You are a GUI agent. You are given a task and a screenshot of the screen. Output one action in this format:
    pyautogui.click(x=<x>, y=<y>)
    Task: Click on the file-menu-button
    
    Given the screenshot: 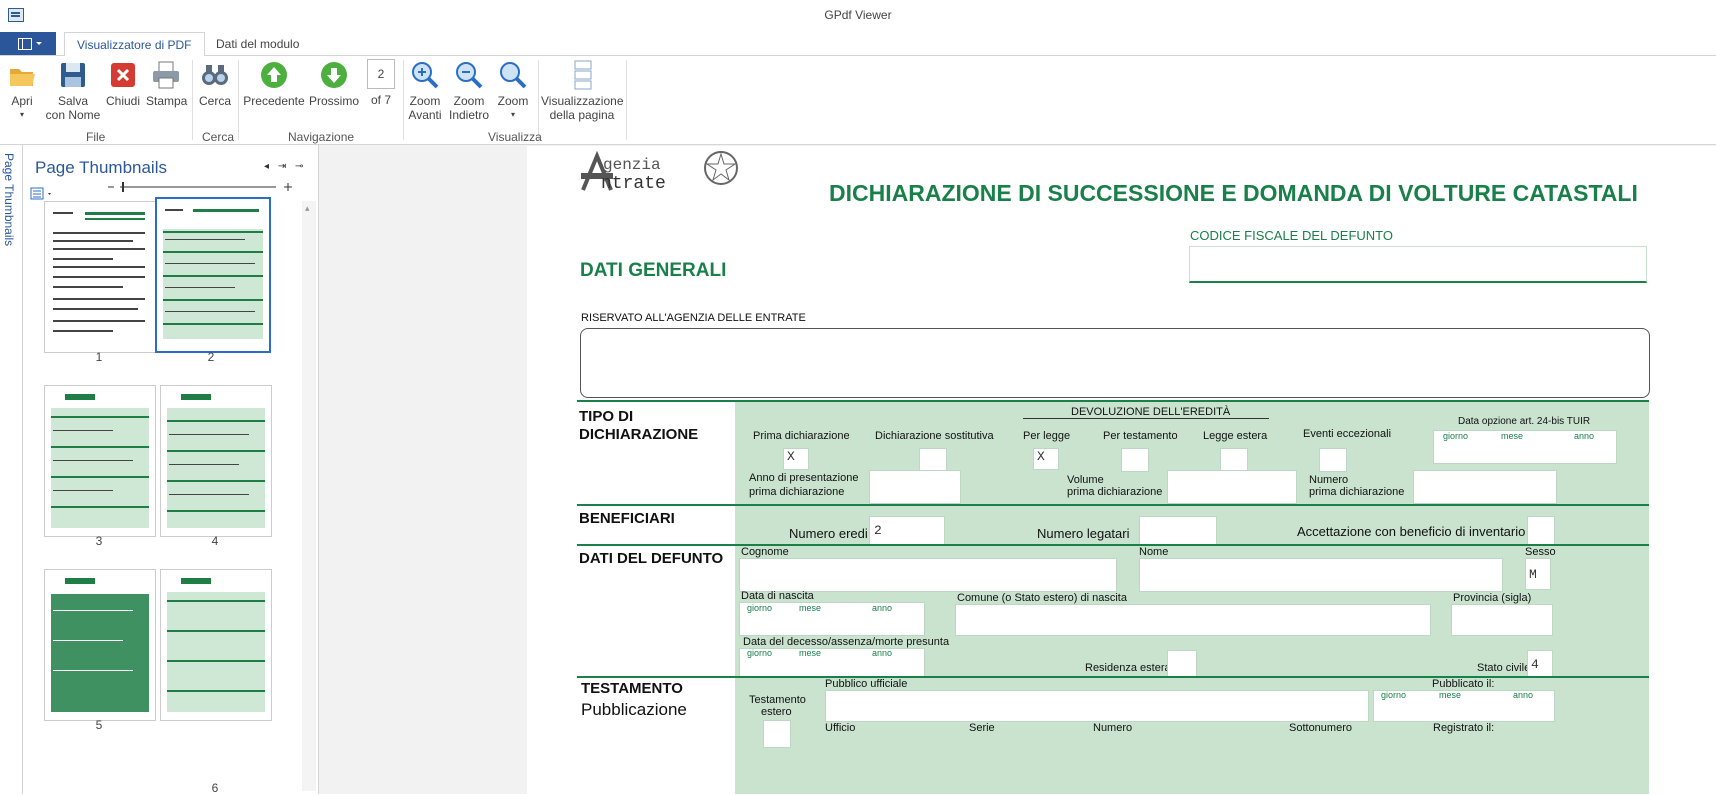 What is the action you would take?
    pyautogui.click(x=28, y=43)
    